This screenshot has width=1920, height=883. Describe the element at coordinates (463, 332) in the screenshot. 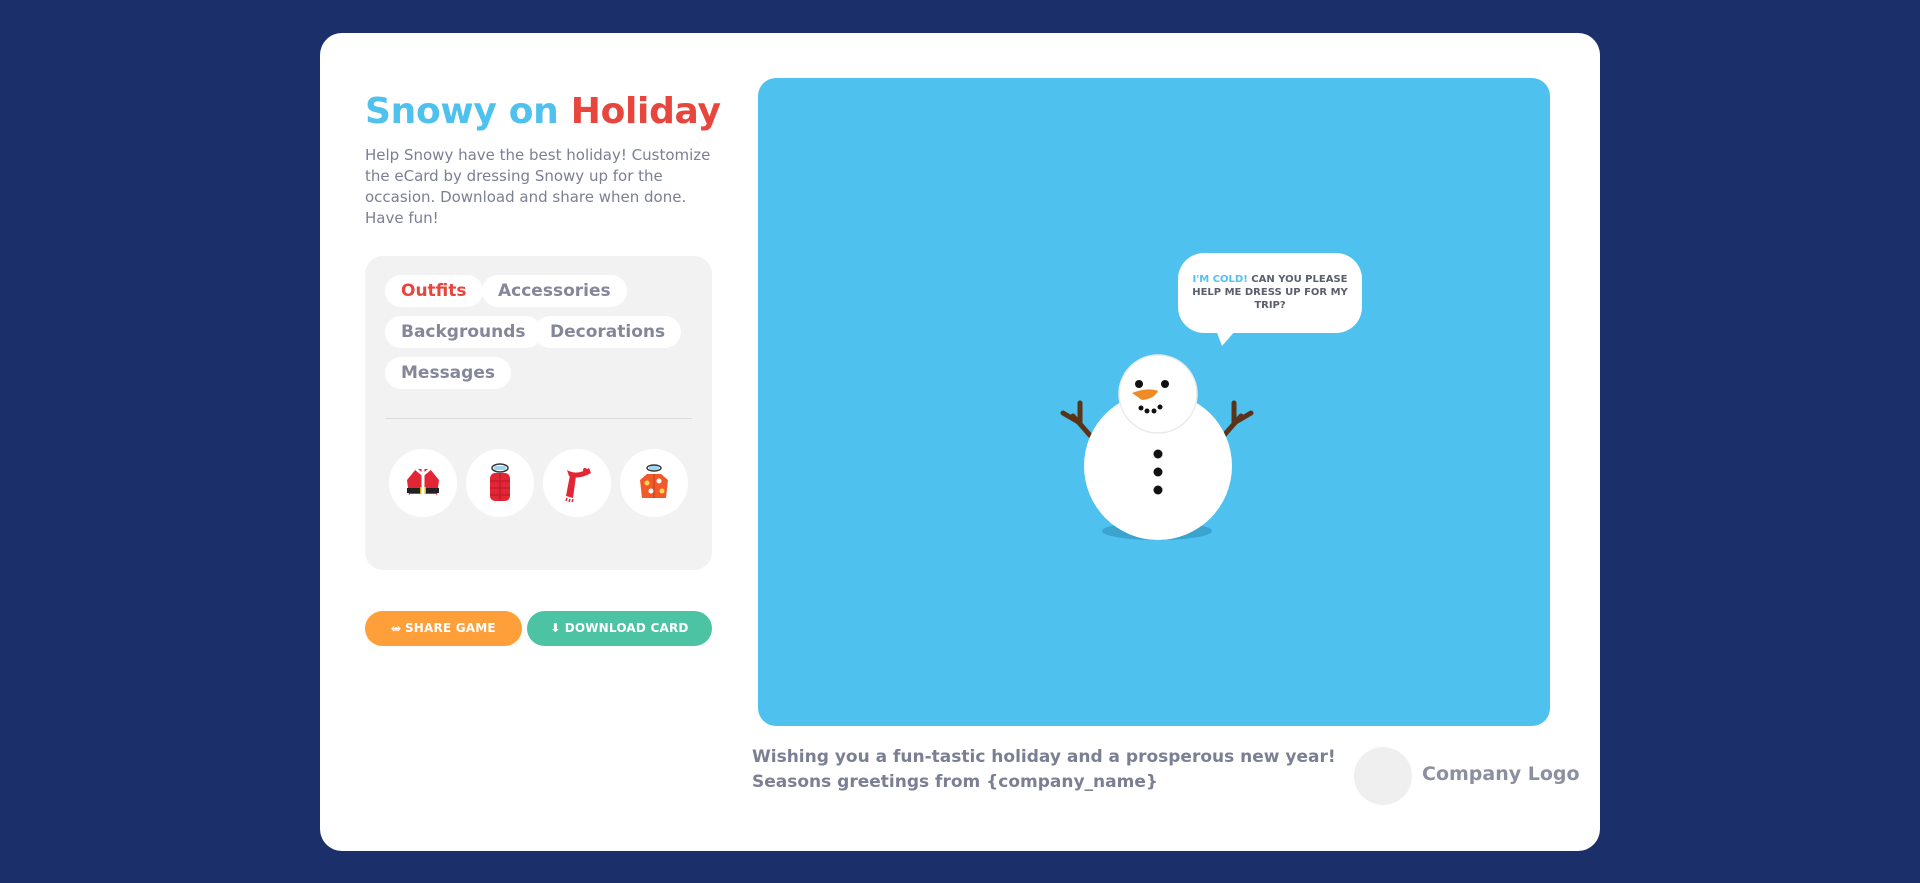

I see `tab-backgrounds: Backgrounds` at that location.